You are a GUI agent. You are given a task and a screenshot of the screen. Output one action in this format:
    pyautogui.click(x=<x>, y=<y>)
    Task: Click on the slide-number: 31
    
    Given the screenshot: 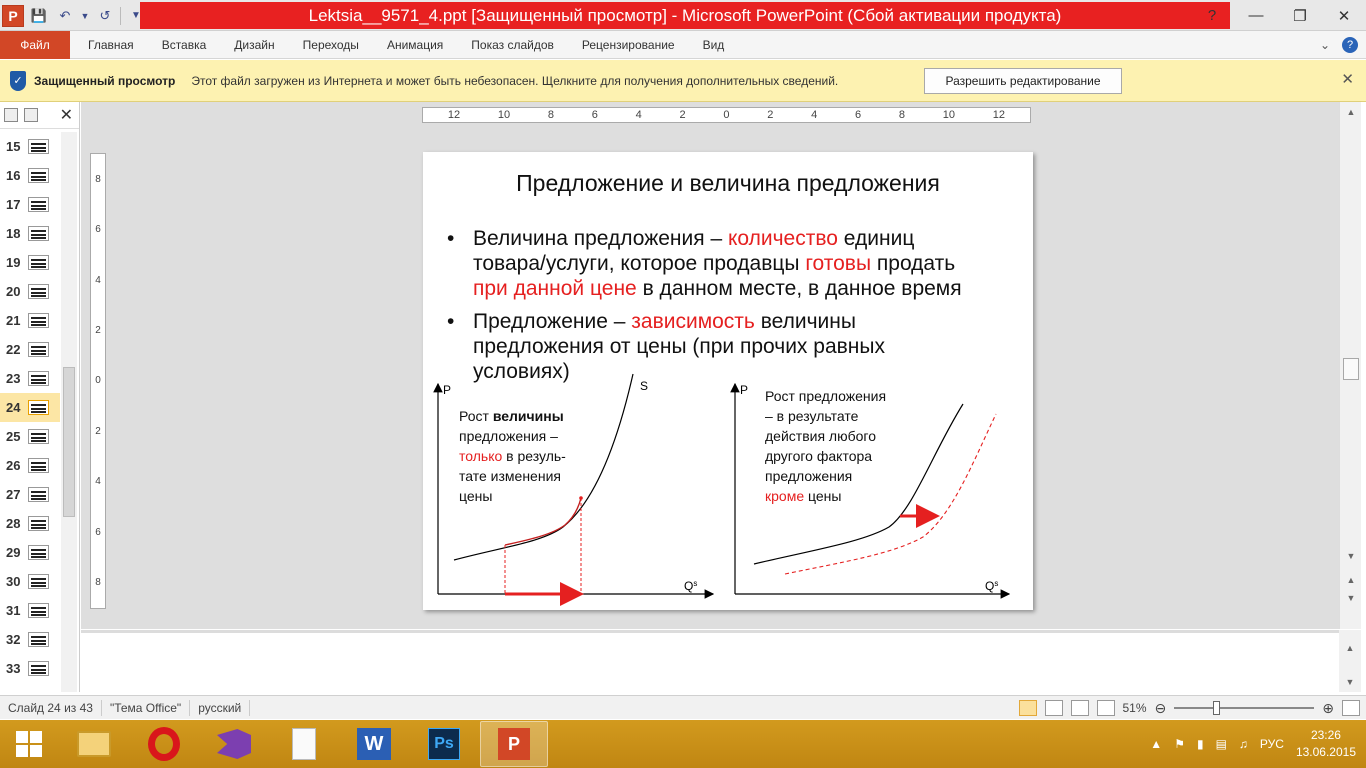 What is the action you would take?
    pyautogui.click(x=13, y=610)
    